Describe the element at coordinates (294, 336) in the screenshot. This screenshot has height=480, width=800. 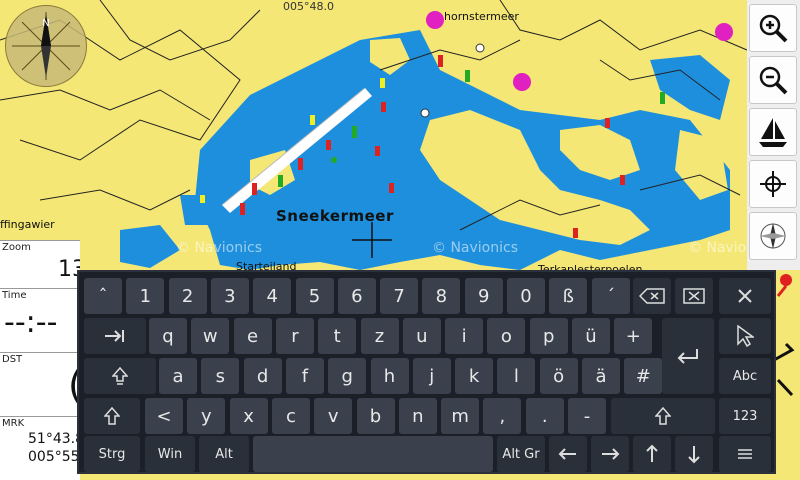
I see `key-r: r` at that location.